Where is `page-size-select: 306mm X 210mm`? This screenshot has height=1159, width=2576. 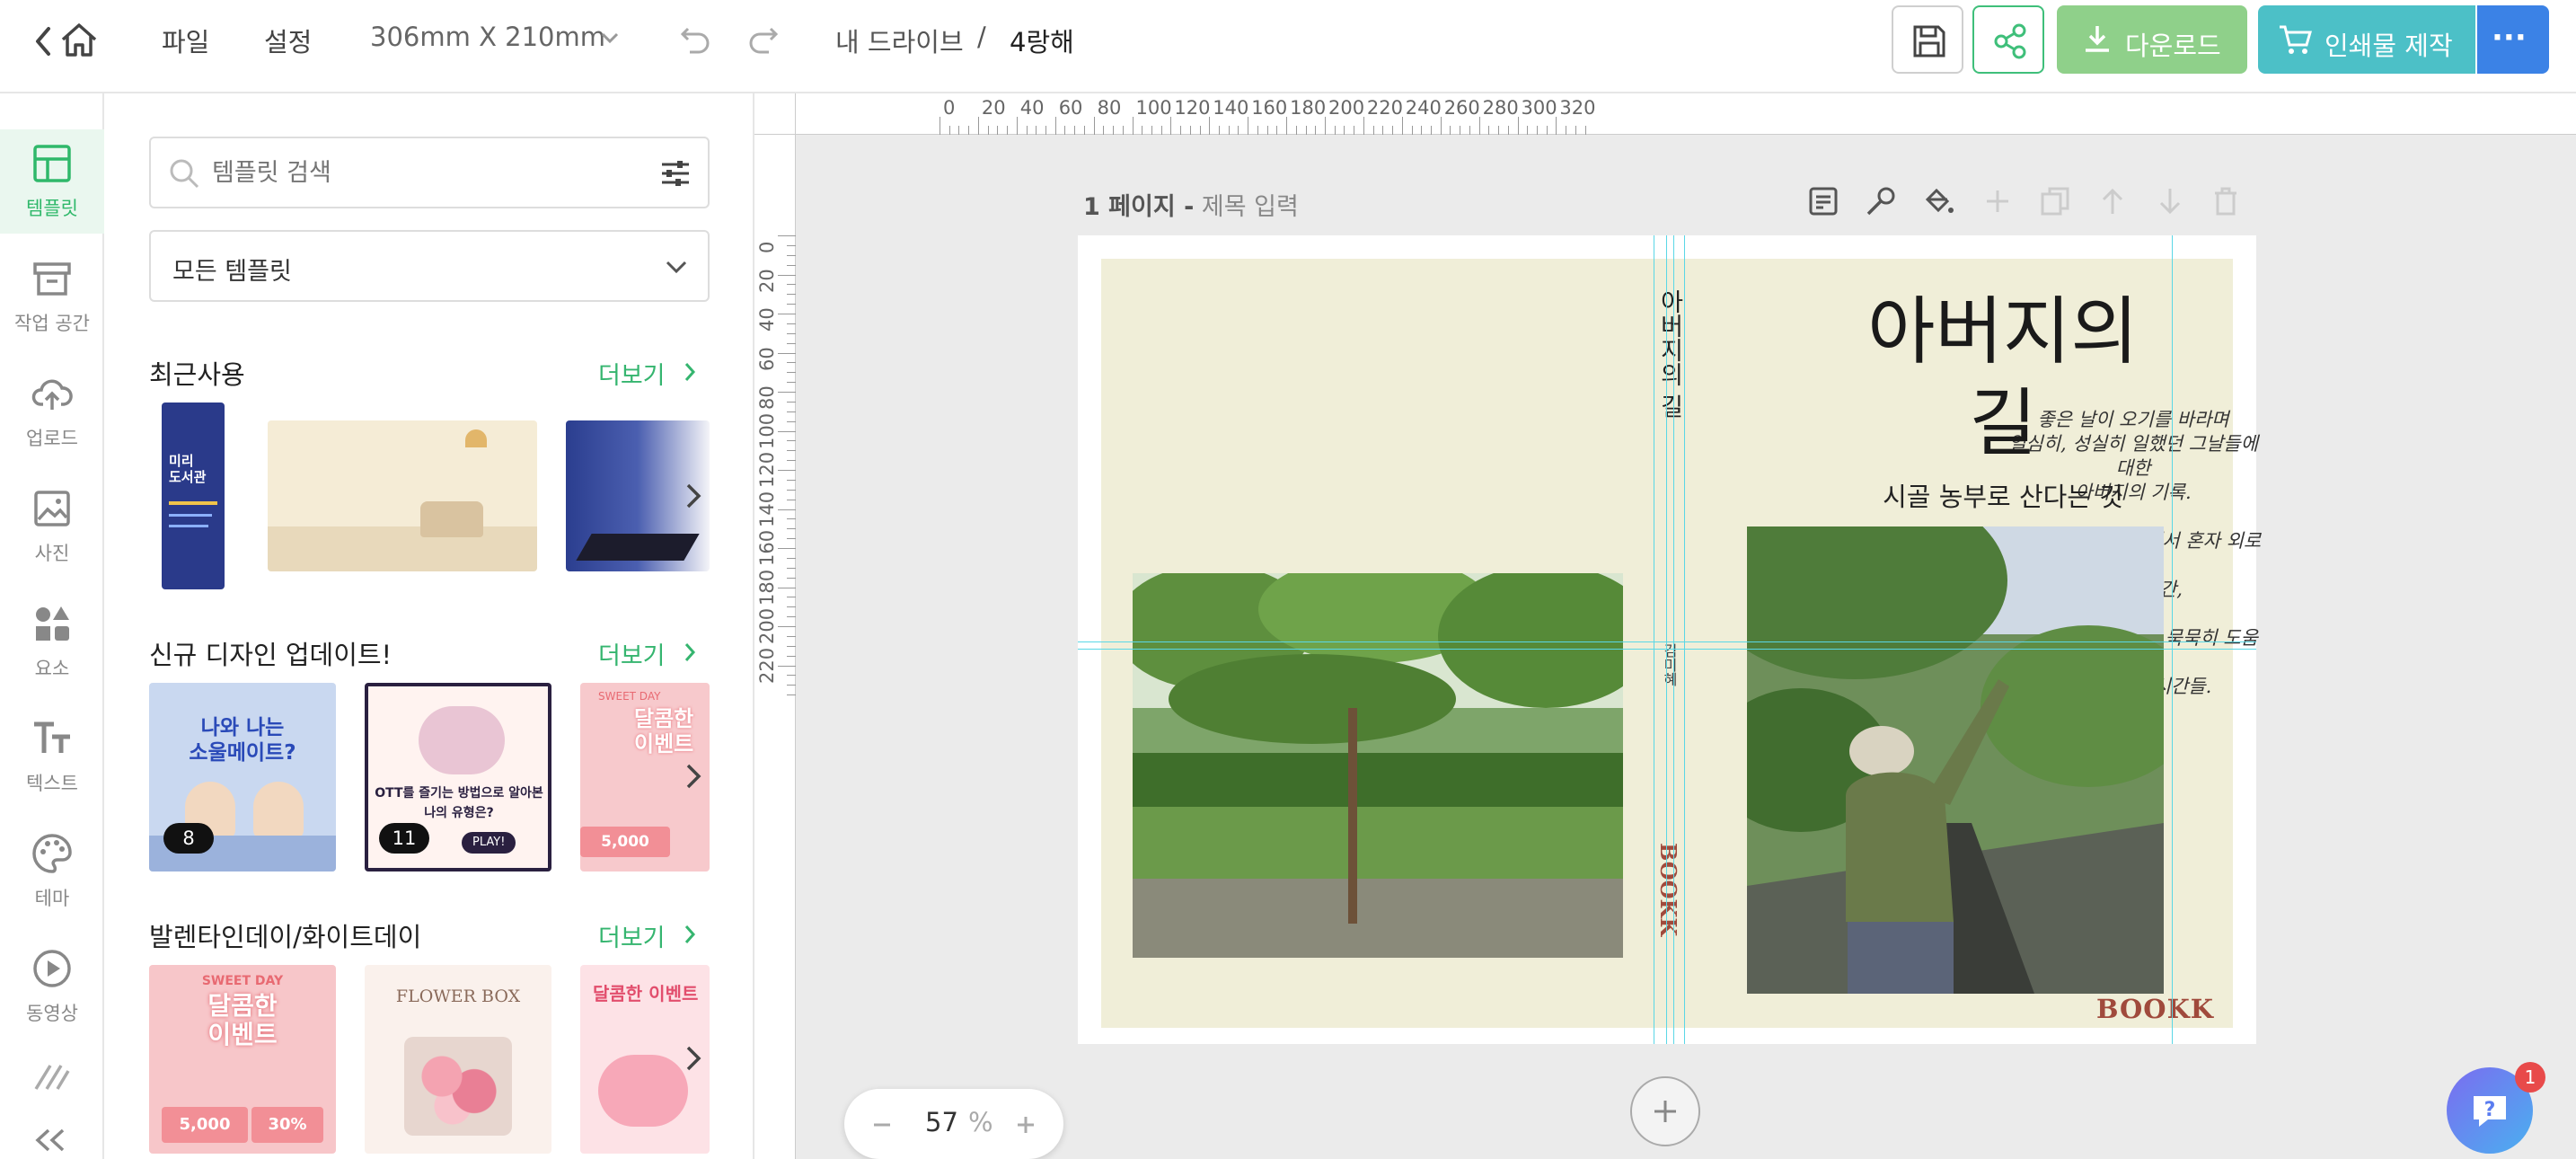
page-size-select: 306mm X 210mm is located at coordinates (487, 37).